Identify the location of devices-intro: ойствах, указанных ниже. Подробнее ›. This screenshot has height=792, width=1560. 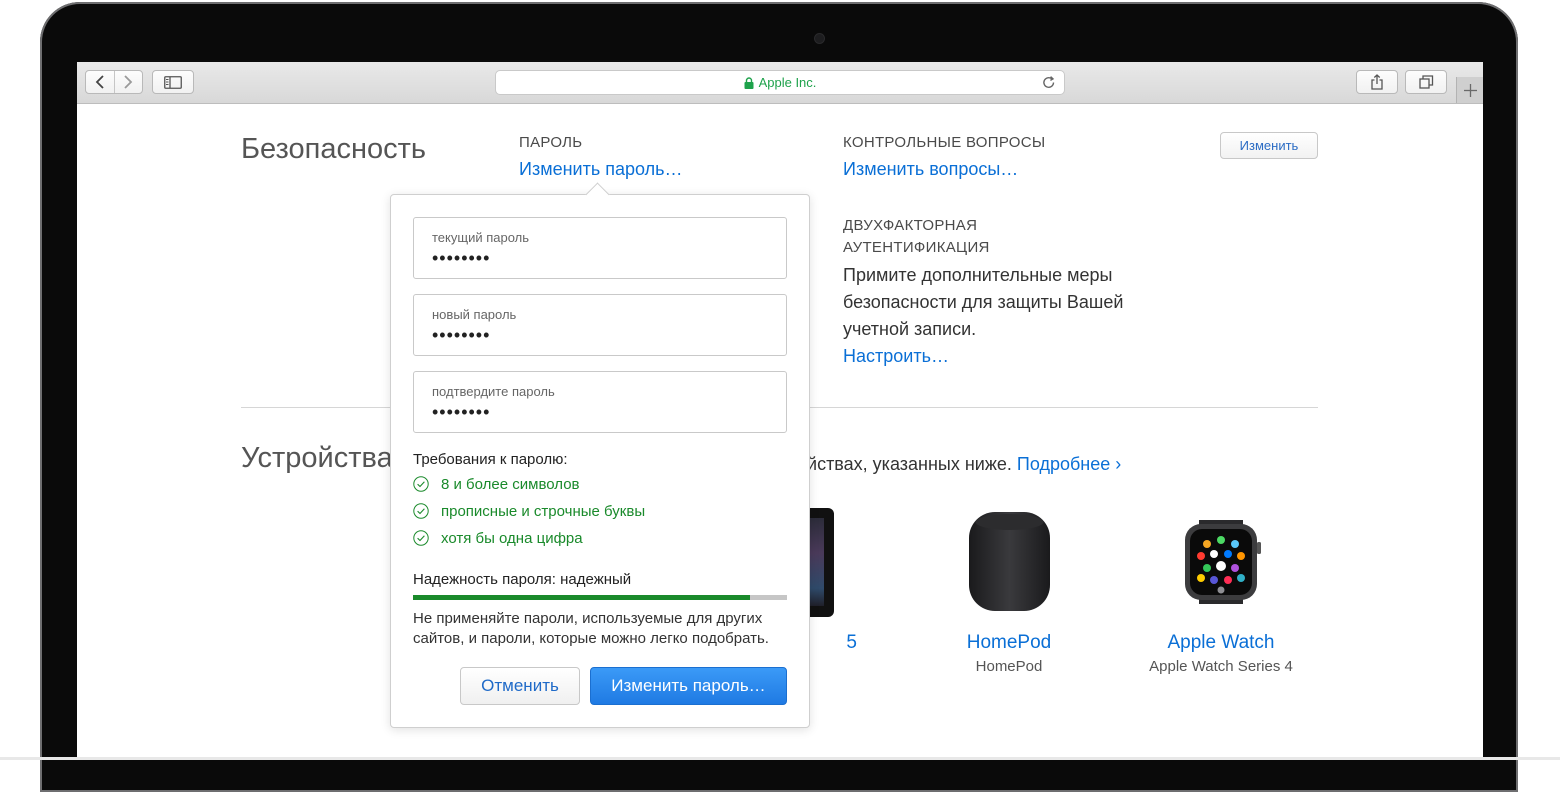
(959, 464).